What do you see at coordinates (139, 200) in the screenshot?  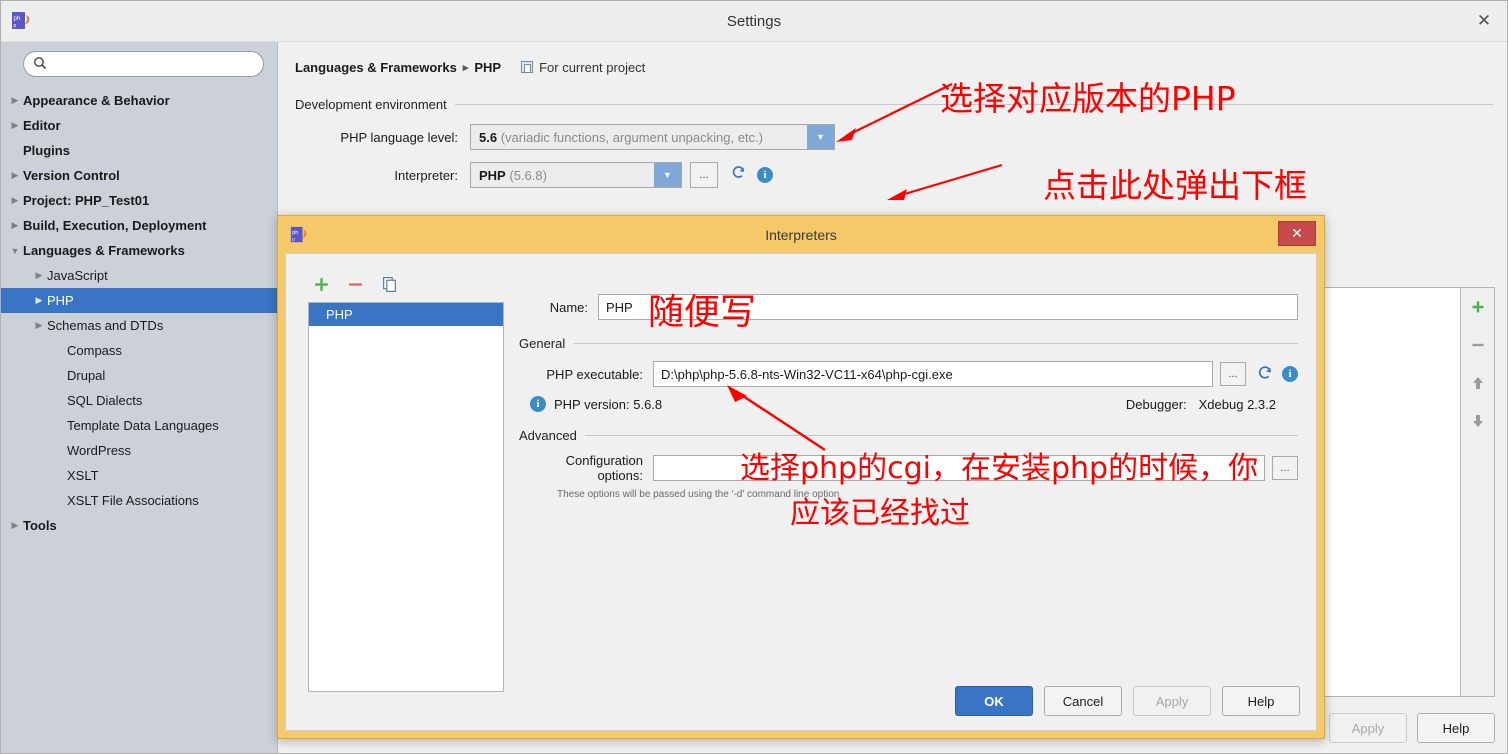 I see `sidebar-item-project-php-test01: ▶ Project: PHP_Test01` at bounding box center [139, 200].